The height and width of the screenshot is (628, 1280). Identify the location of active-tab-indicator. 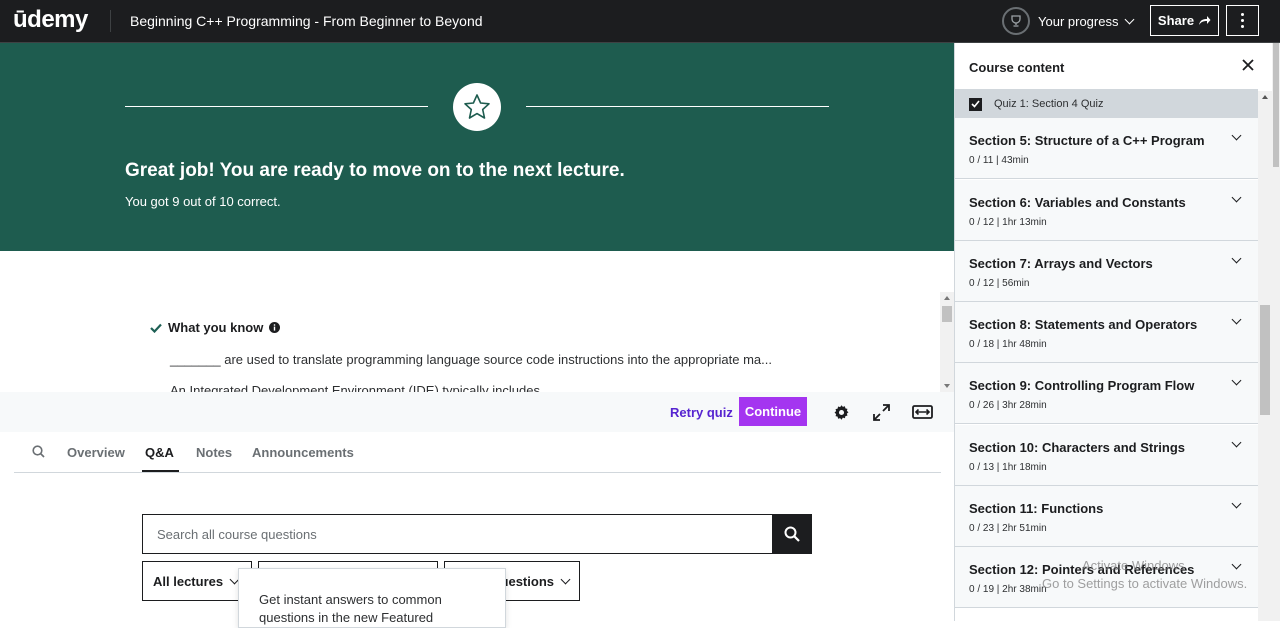
(160, 471).